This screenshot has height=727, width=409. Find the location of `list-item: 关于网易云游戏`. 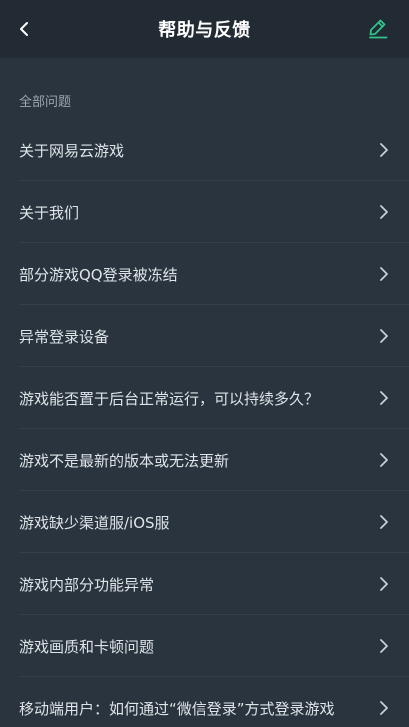

list-item: 关于网易云游戏 is located at coordinates (204, 150).